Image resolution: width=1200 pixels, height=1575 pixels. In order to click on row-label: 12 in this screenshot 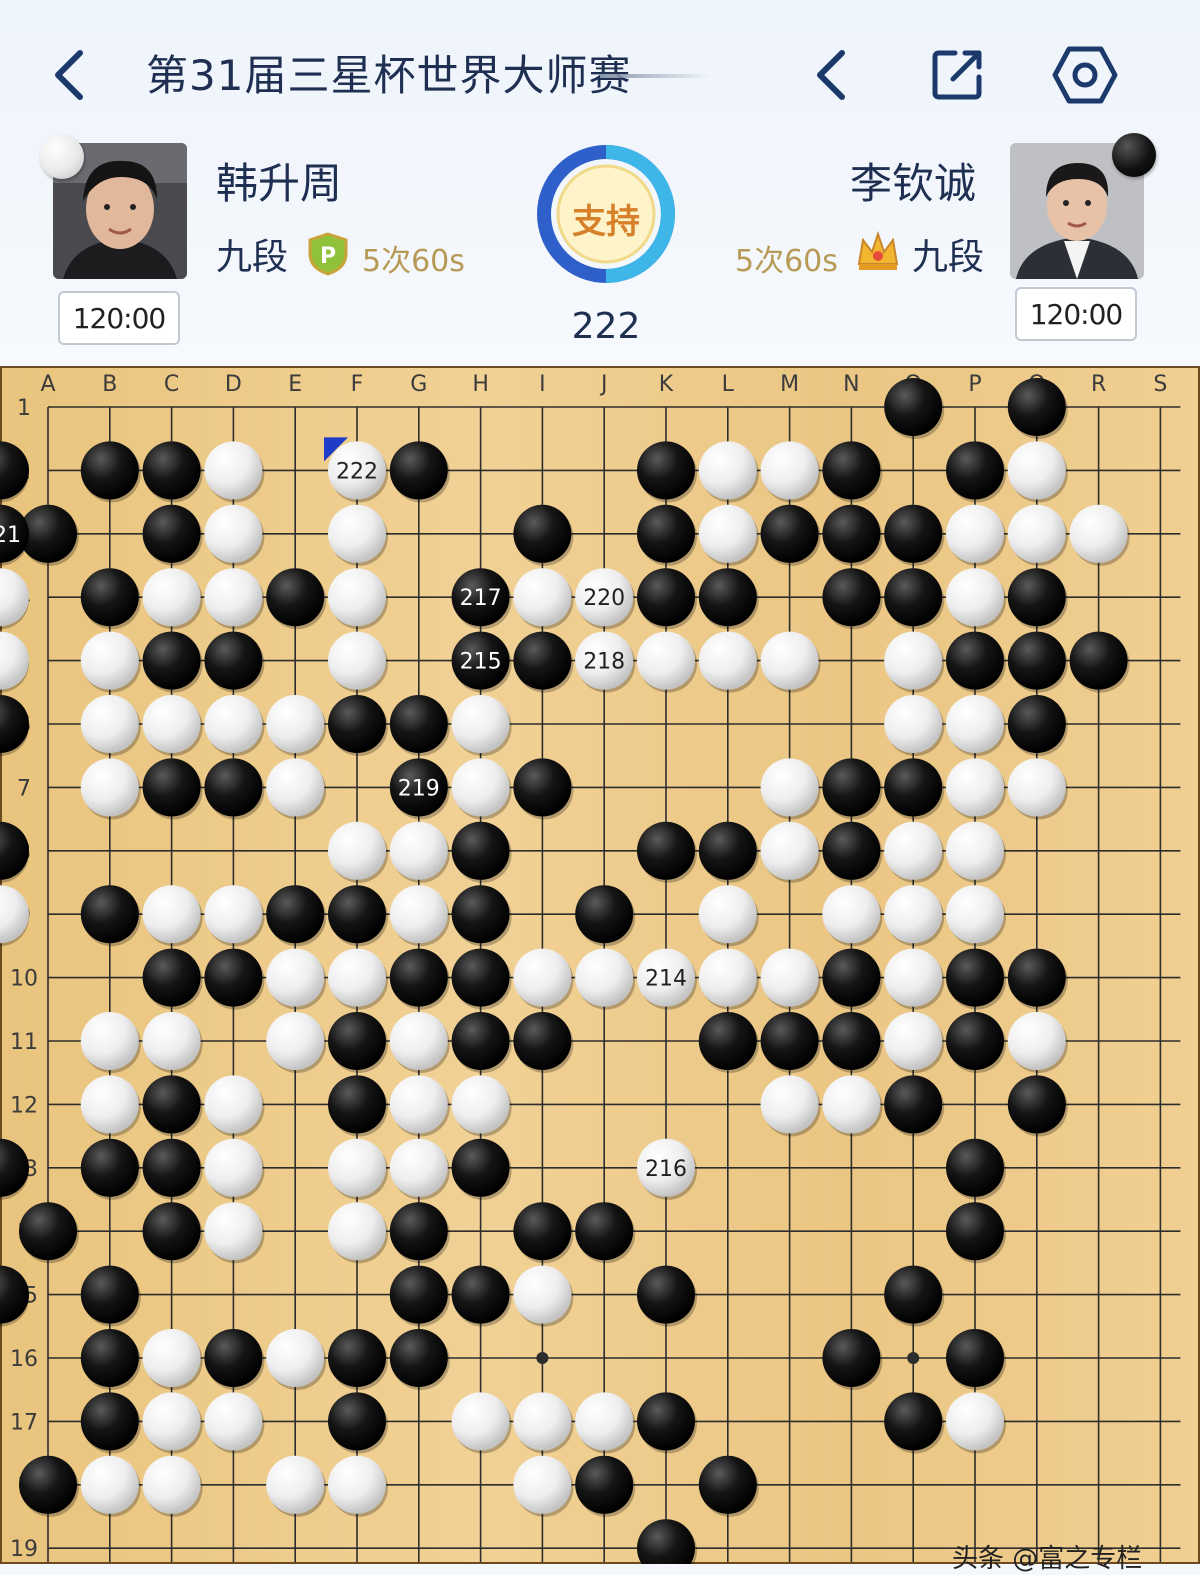, I will do `click(24, 1105)`.